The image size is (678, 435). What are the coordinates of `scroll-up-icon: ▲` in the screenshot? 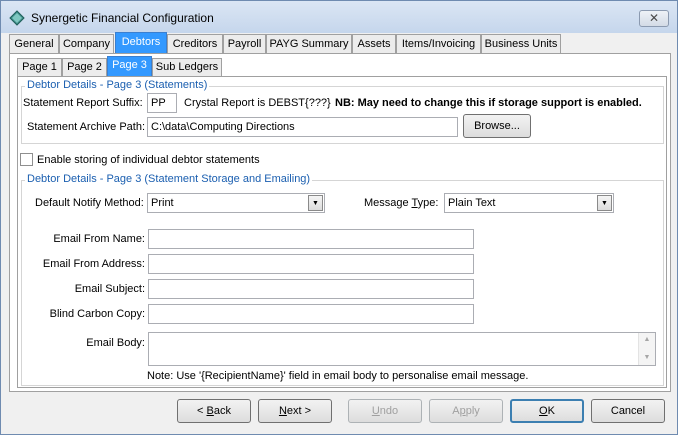 It's located at (647, 340).